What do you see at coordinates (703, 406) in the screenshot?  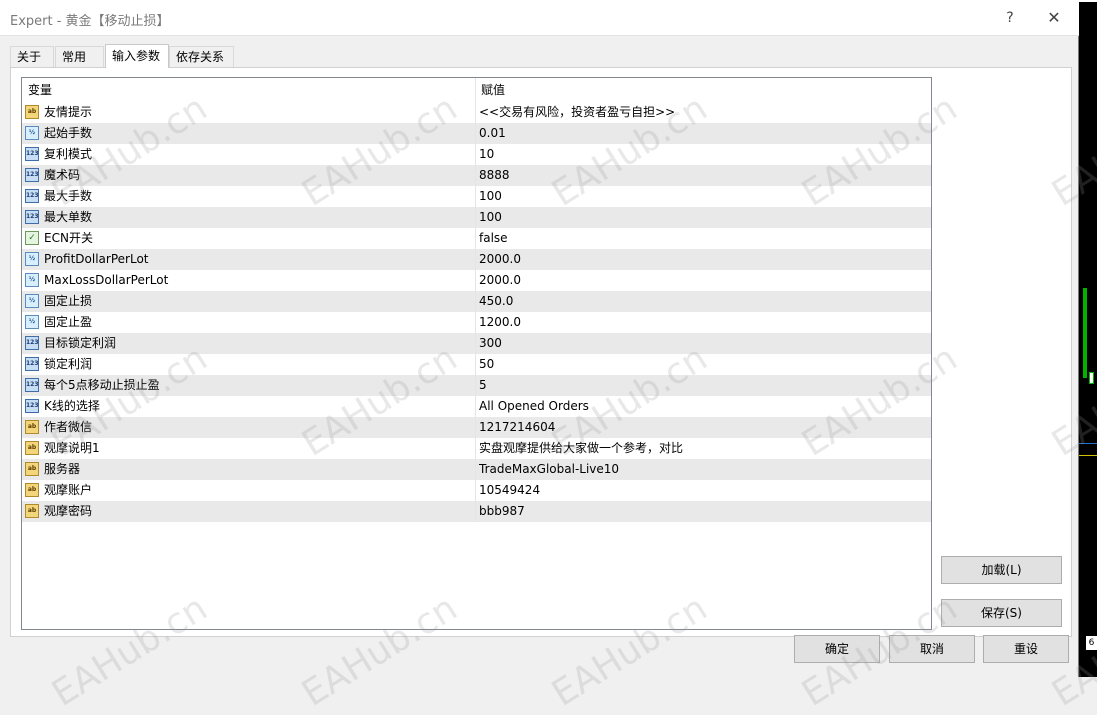 I see `parameter-value-cell: All Opened Orders` at bounding box center [703, 406].